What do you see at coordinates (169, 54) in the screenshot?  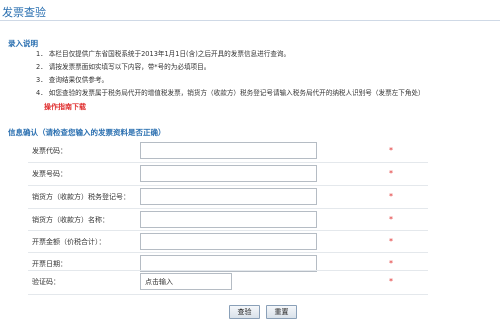 I see `instruction-text: 本栏目仅提供广东省国税系统于2013年1月1日(含)之后开具的发票信息进行查询。` at bounding box center [169, 54].